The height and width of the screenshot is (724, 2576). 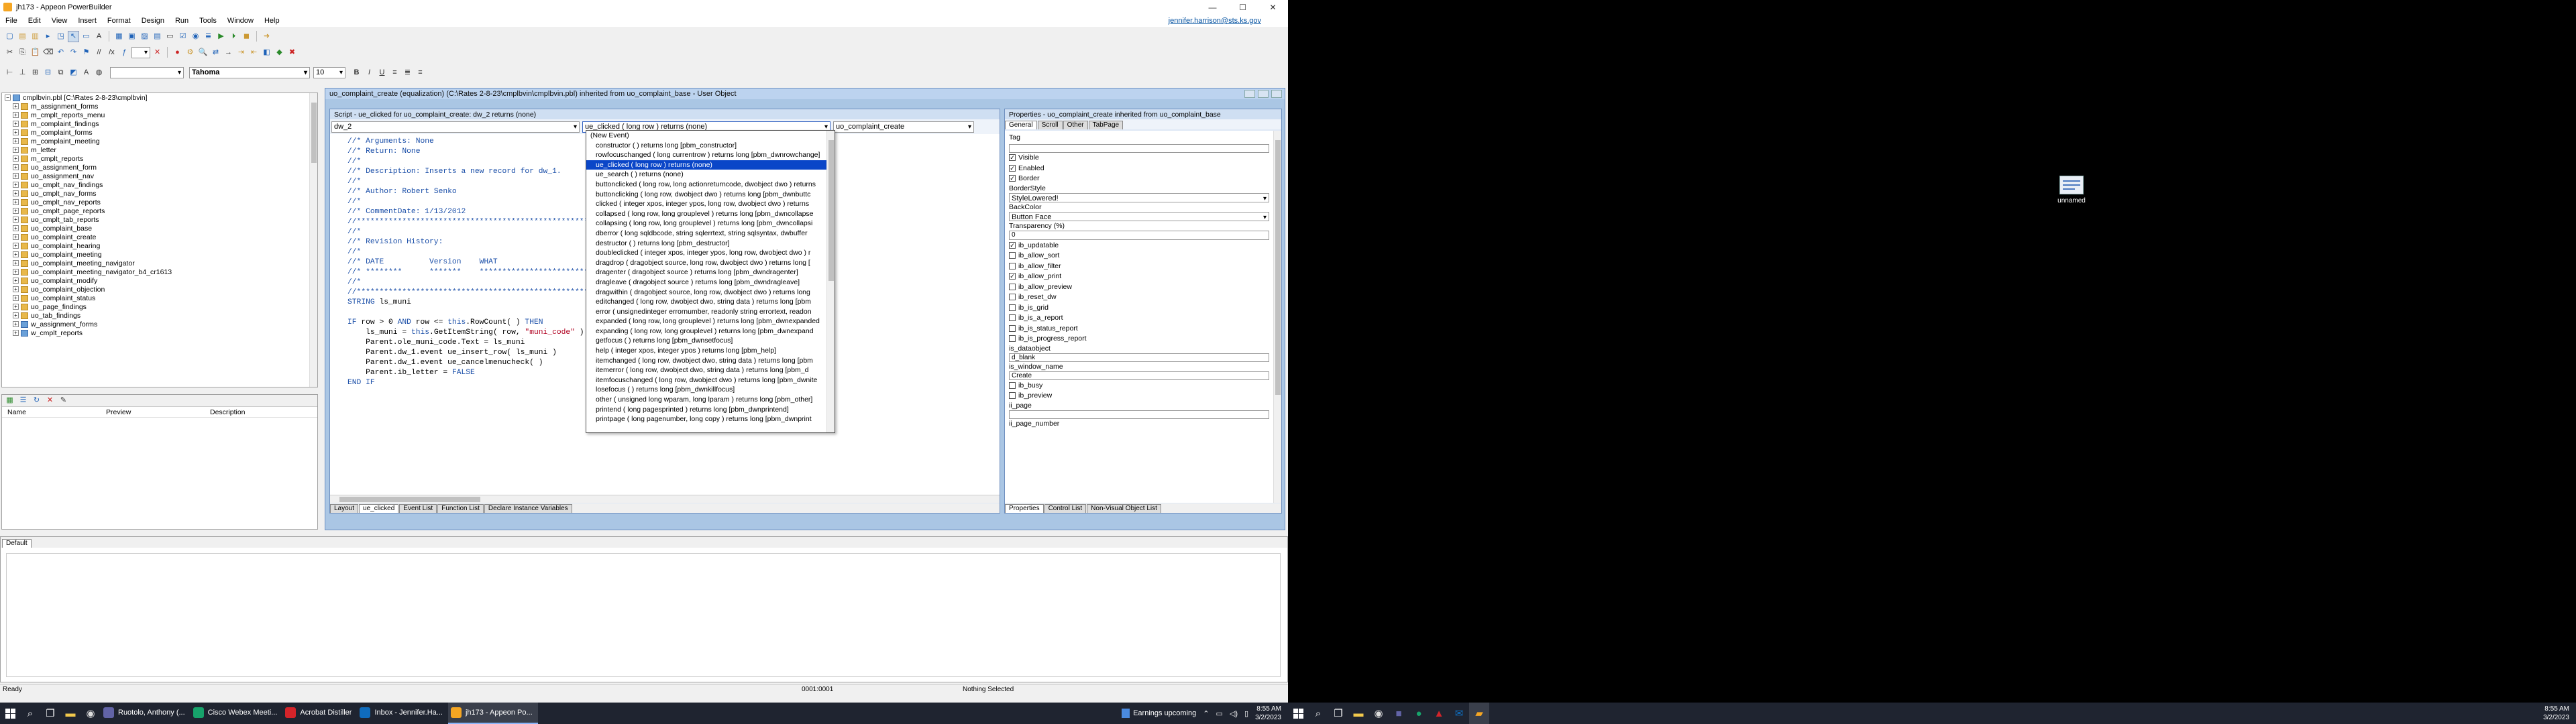 I want to click on radio-icon: ◉, so click(x=195, y=36).